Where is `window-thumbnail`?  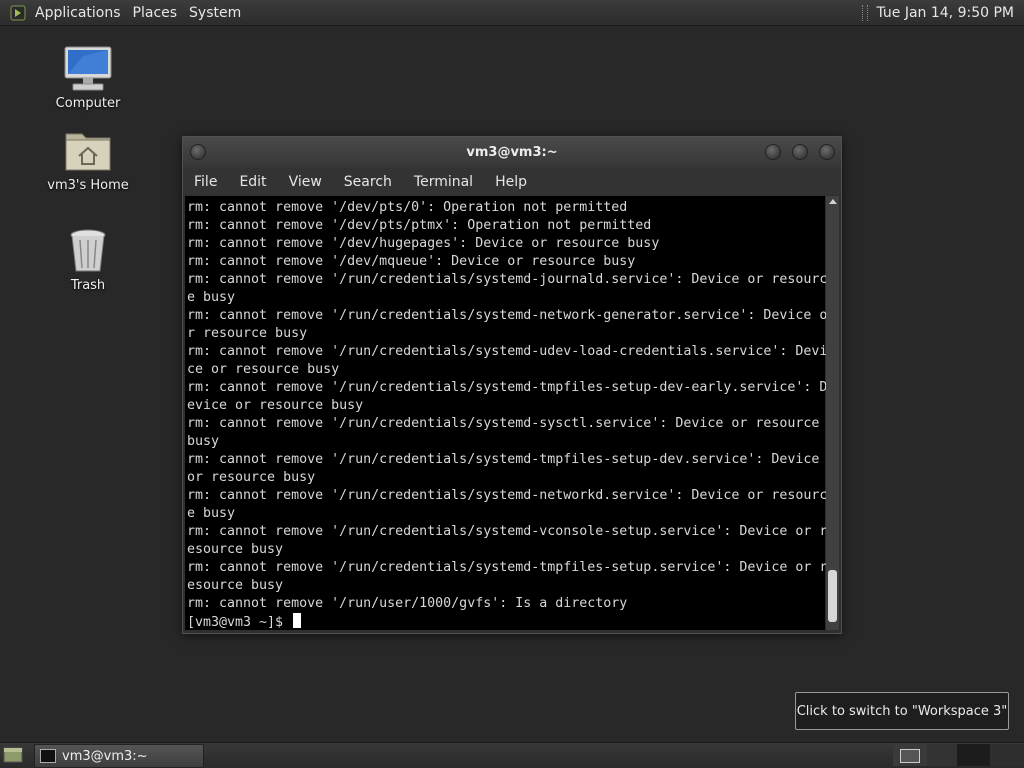
window-thumbnail is located at coordinates (910, 756).